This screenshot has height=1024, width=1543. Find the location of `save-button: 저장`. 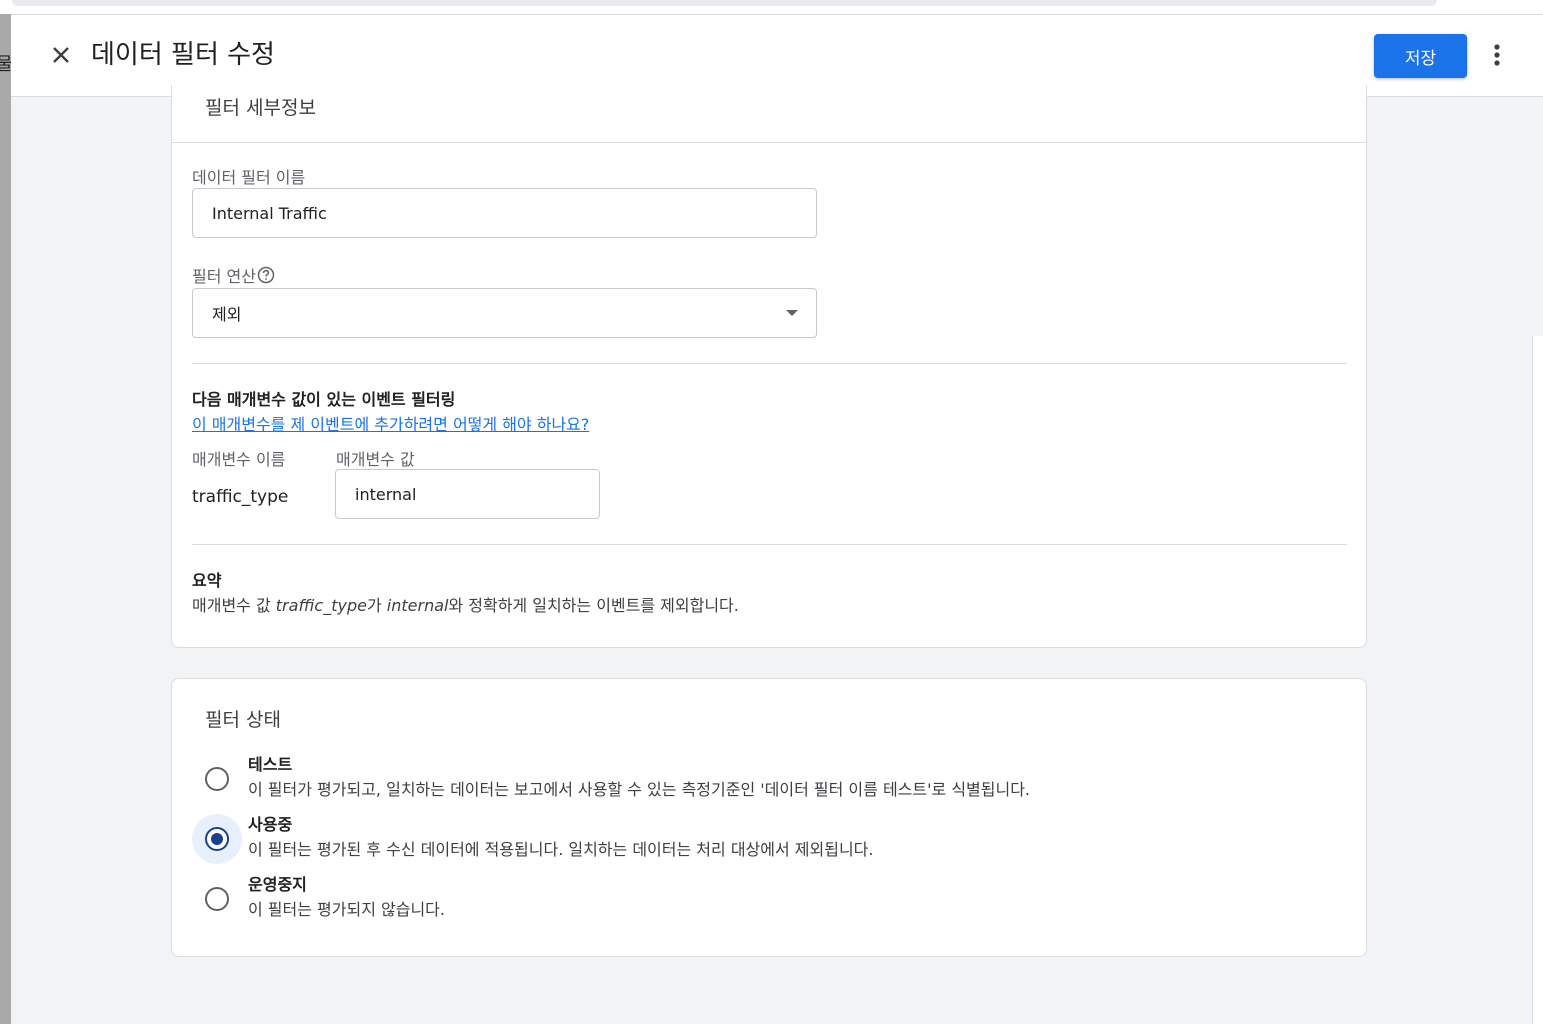

save-button: 저장 is located at coordinates (1420, 56).